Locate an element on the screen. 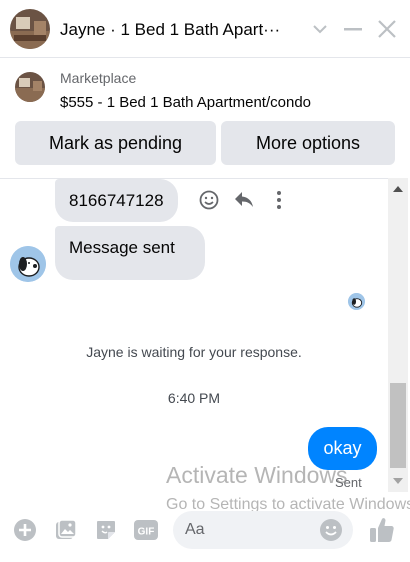 The width and height of the screenshot is (410, 562). more-actions-icon is located at coordinates (279, 200).